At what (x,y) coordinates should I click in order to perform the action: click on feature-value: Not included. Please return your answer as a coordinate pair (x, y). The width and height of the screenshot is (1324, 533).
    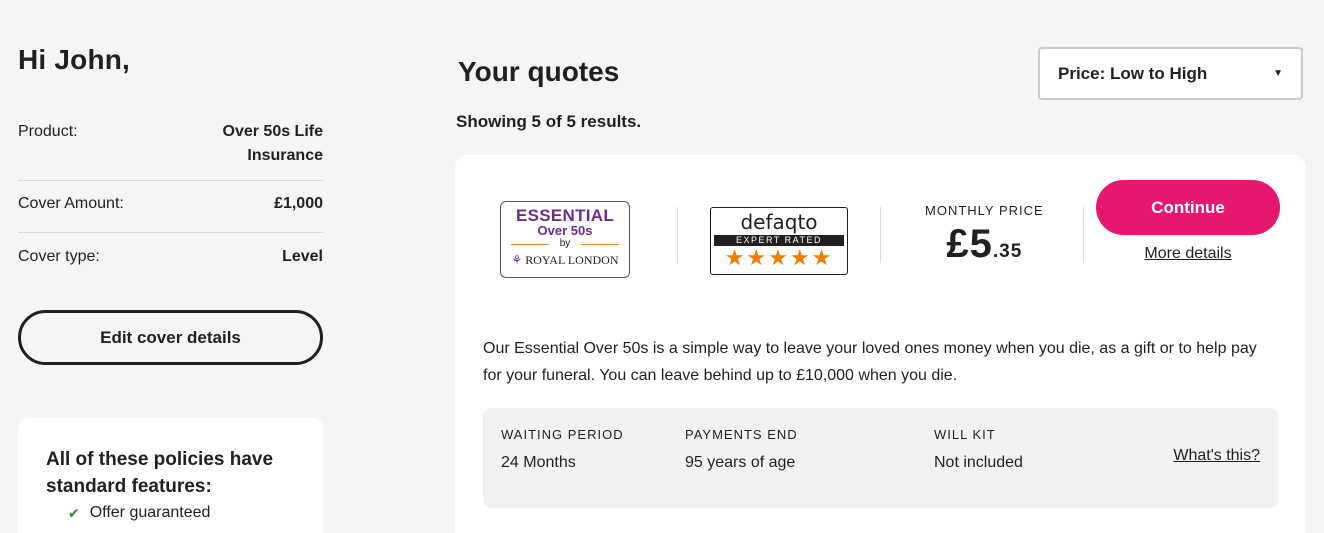
    Looking at the image, I should click on (978, 462).